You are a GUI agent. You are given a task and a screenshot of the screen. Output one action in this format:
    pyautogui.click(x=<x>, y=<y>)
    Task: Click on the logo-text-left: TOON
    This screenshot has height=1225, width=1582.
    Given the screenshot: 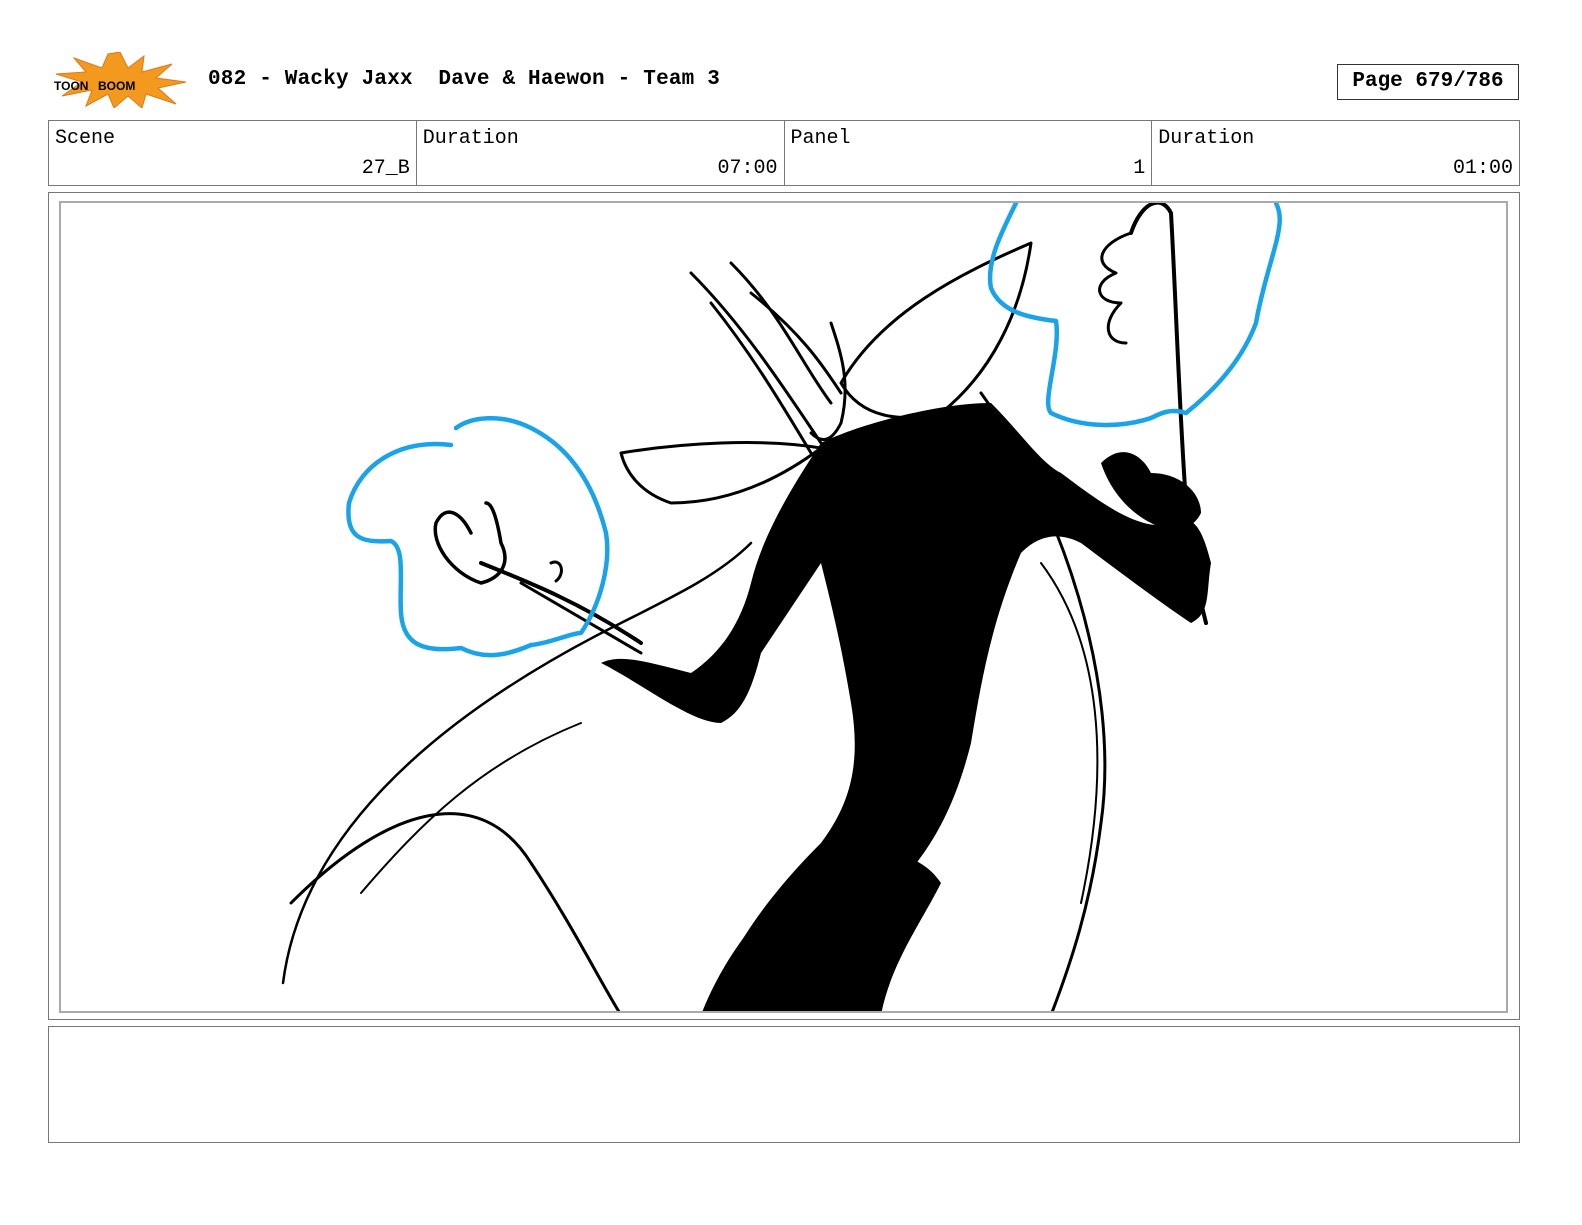 What is the action you would take?
    pyautogui.click(x=71, y=86)
    